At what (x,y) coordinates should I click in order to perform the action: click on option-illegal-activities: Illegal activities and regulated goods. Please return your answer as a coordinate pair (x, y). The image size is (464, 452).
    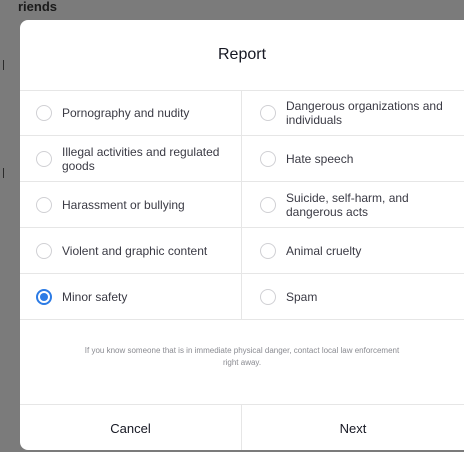
    Looking at the image, I should click on (131, 158).